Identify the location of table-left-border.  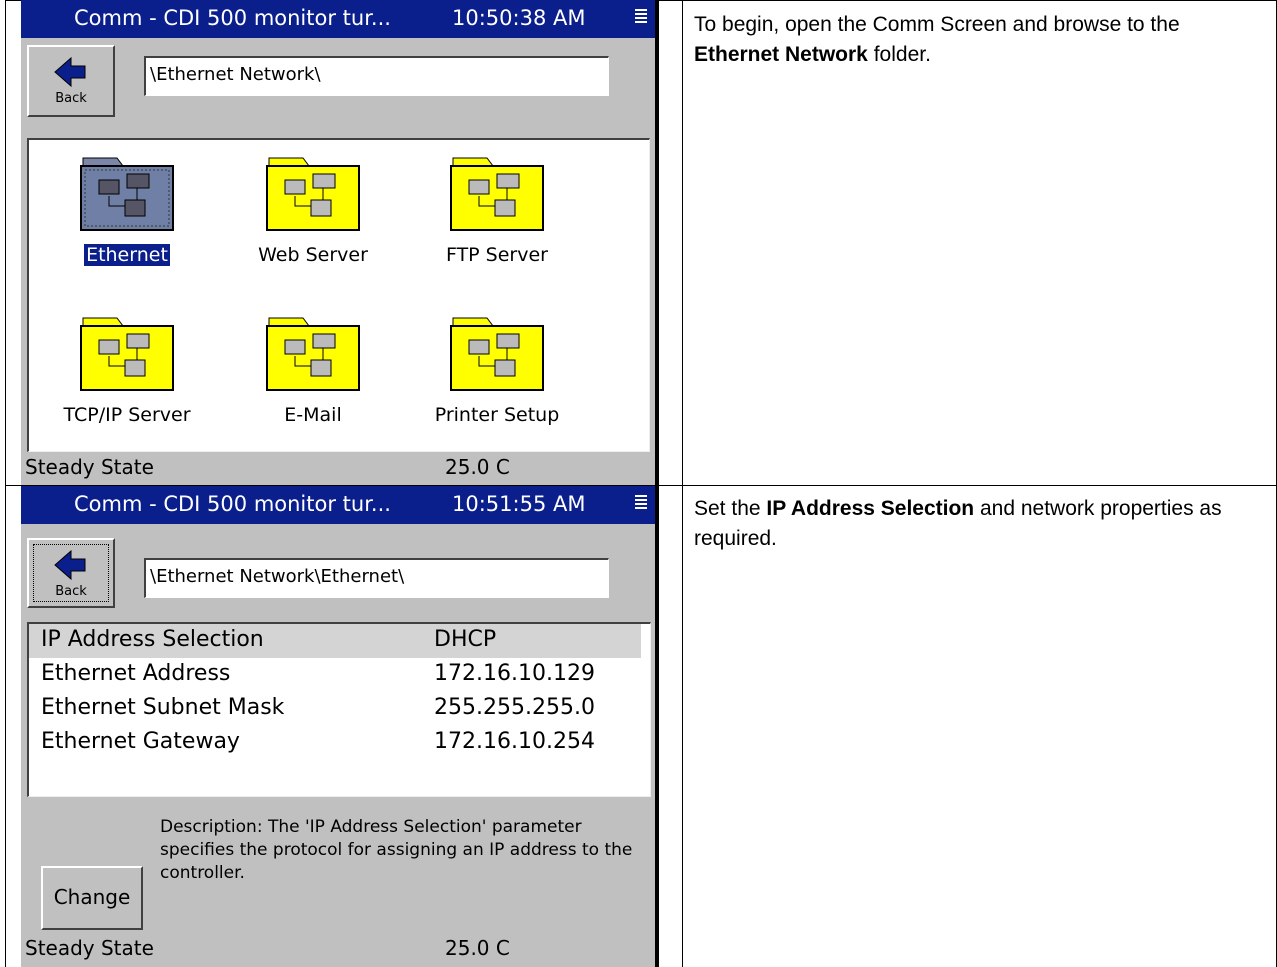
(5, 483).